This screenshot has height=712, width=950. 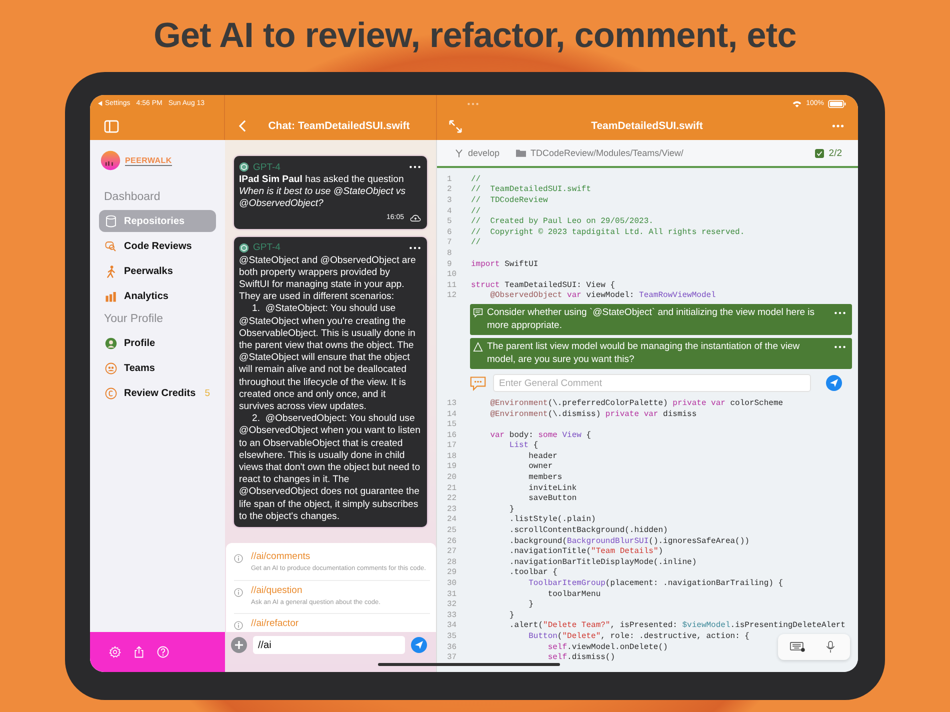 What do you see at coordinates (452, 541) in the screenshot?
I see `line-number: 26` at bounding box center [452, 541].